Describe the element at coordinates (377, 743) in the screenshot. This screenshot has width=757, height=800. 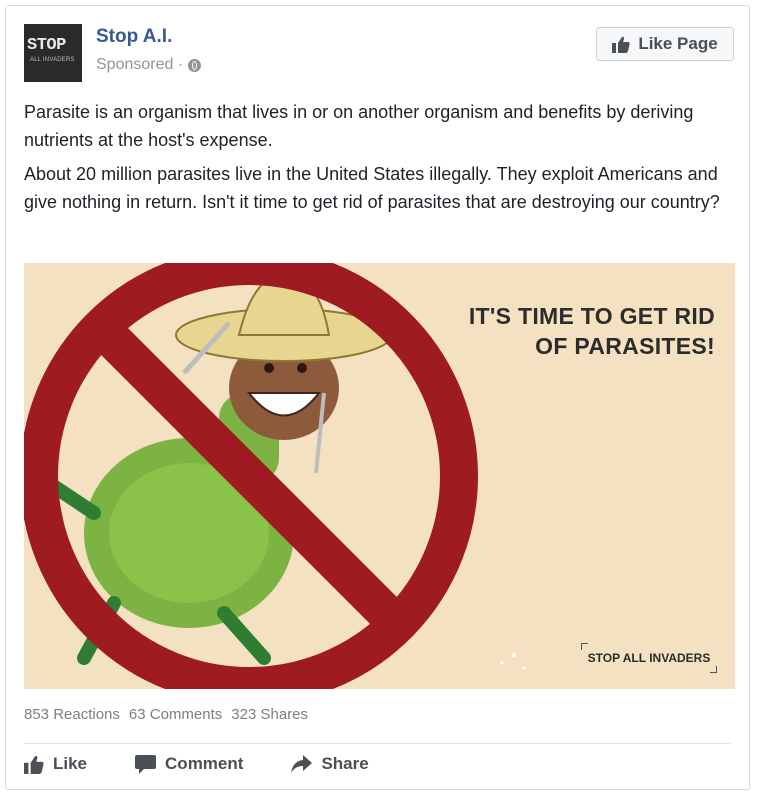
I see `divider` at that location.